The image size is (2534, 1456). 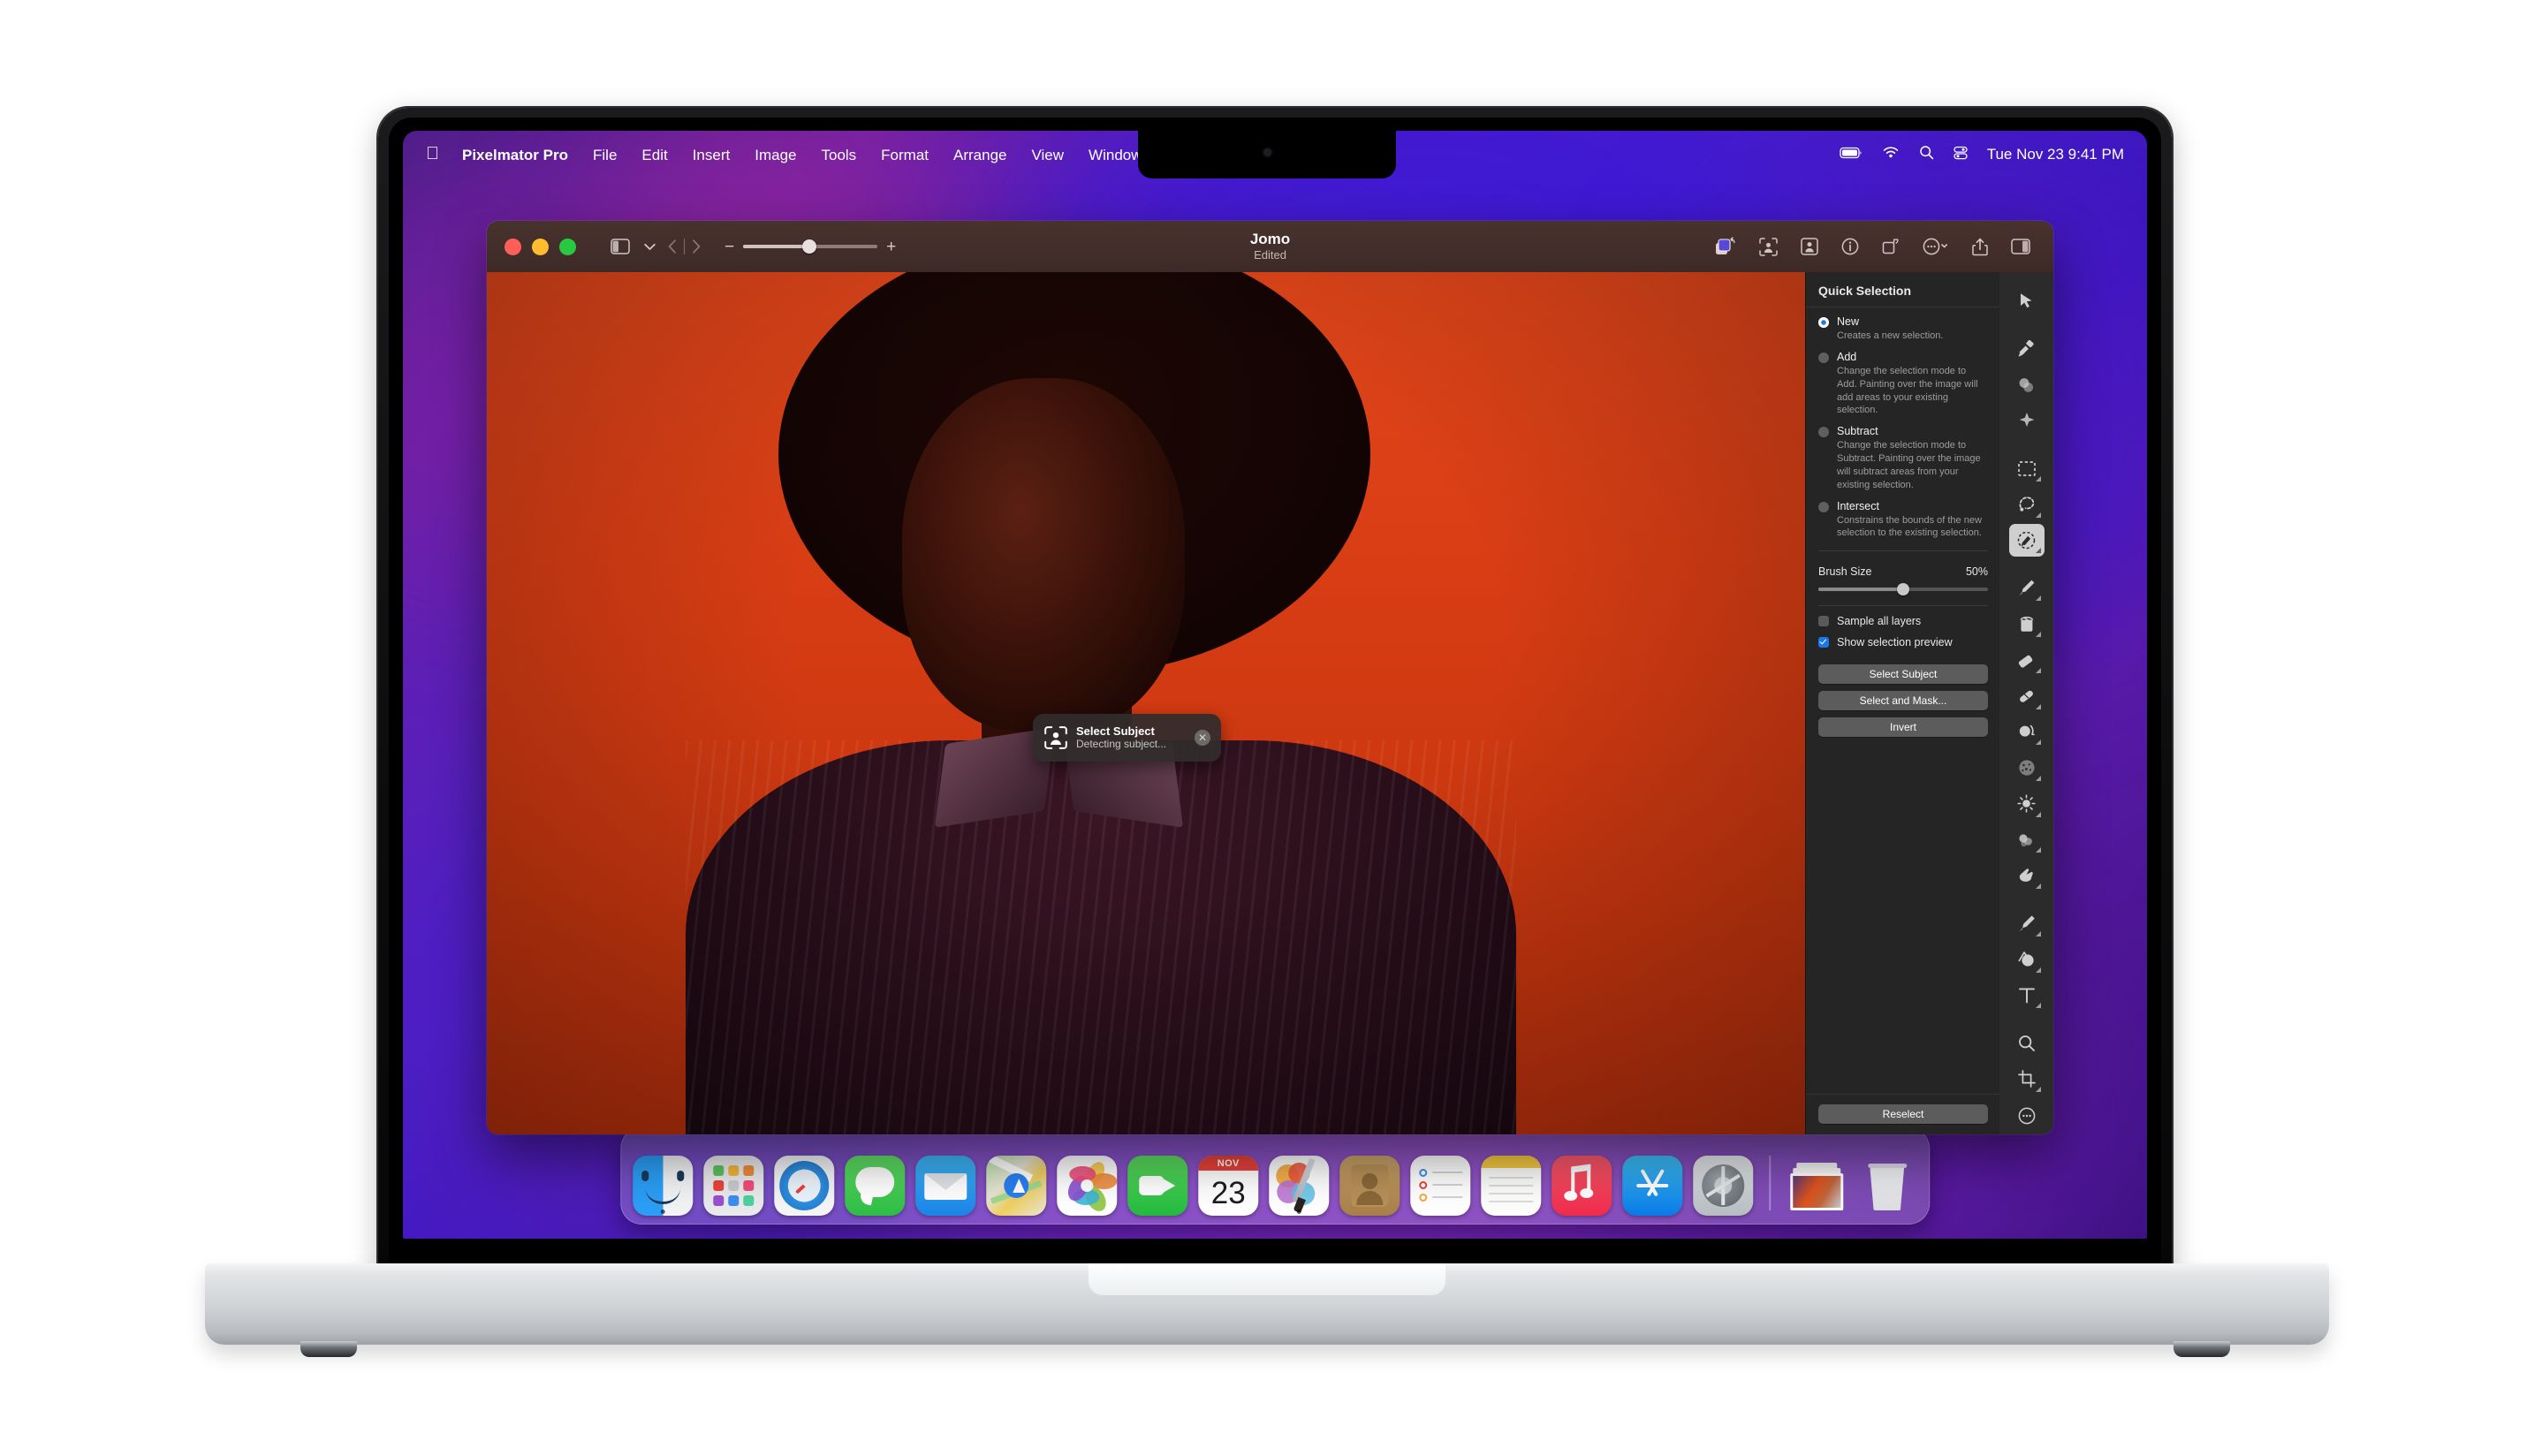 I want to click on zoom-slider-track, so click(x=810, y=246).